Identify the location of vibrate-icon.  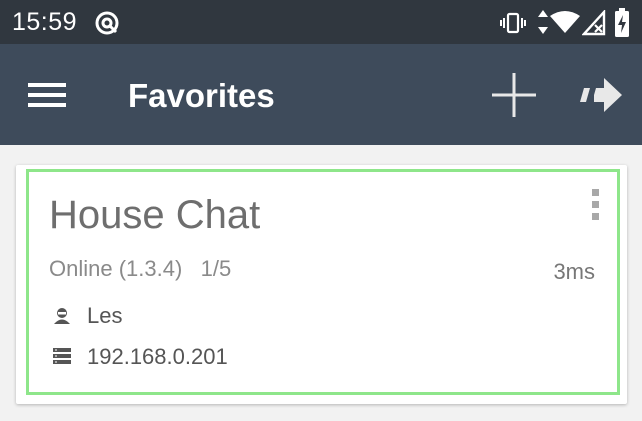
(513, 23).